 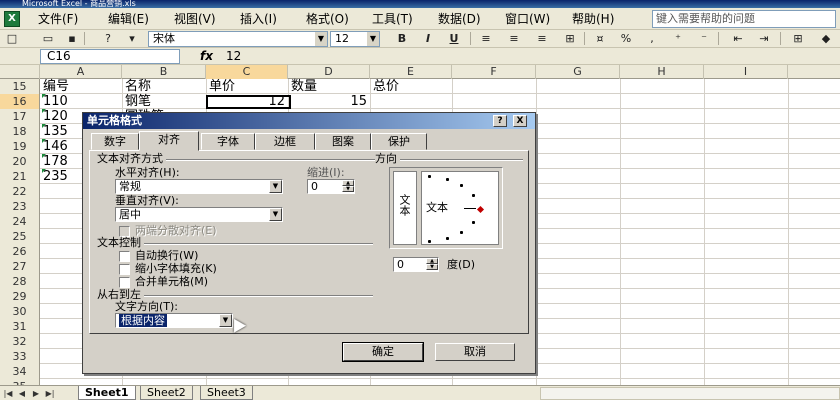 What do you see at coordinates (132, 38) in the screenshot?
I see `toolbar-options-icon: ▾` at bounding box center [132, 38].